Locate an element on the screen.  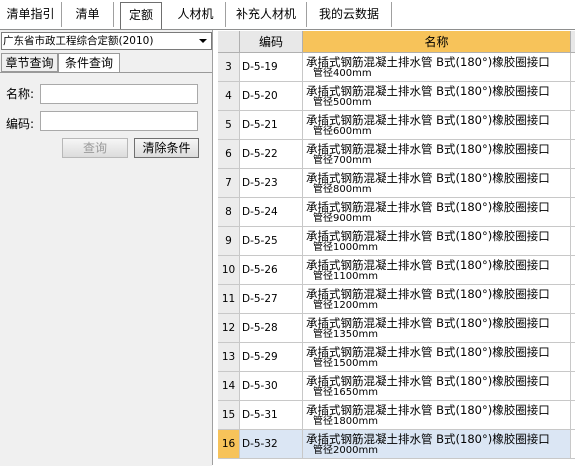
row-index: 14 is located at coordinates (229, 386).